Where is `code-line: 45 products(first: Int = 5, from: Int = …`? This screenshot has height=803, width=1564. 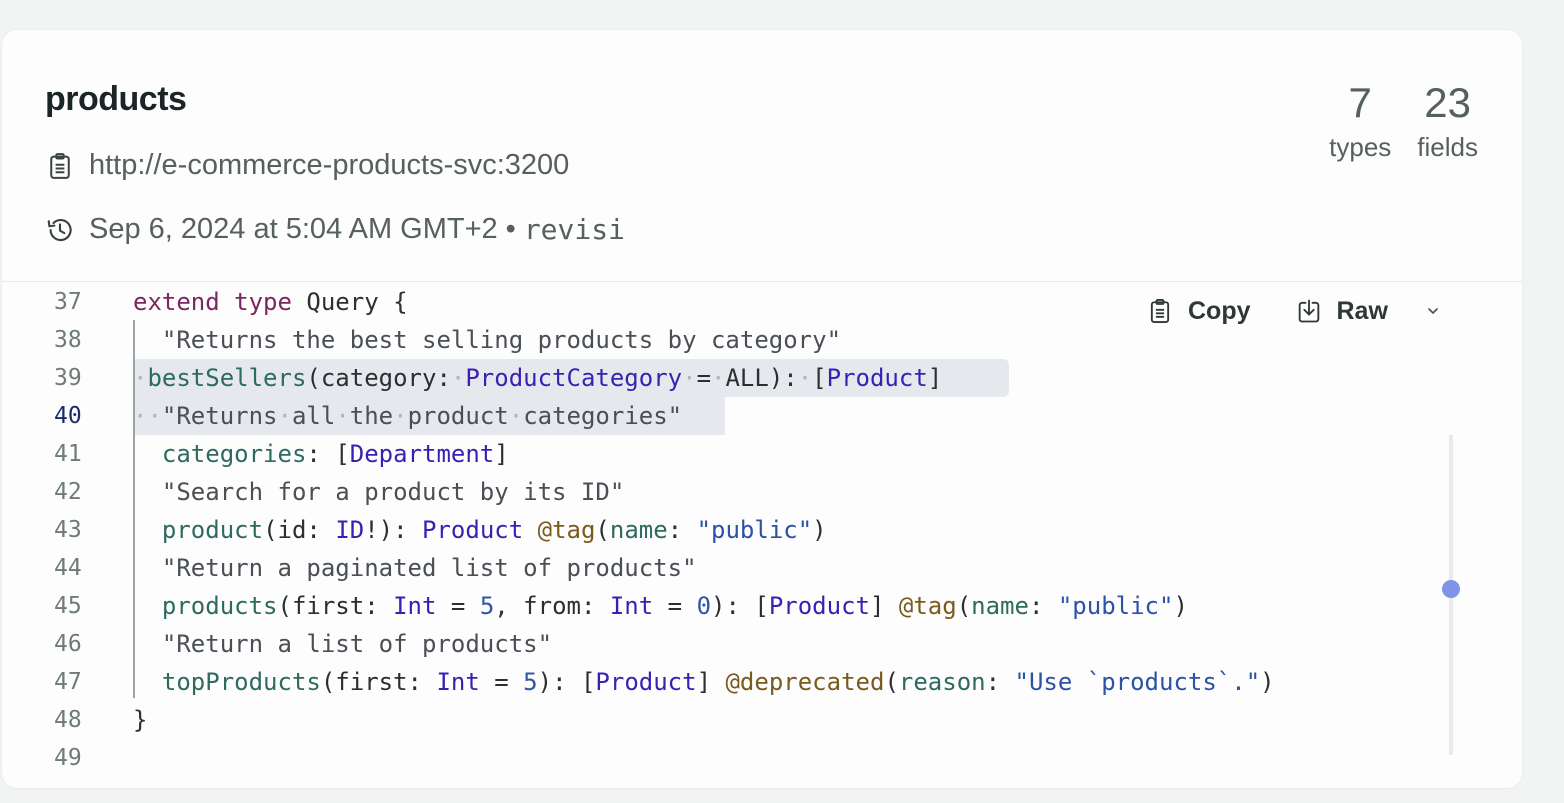
code-line: 45 products(first: Int = 5, from: Int = … is located at coordinates (762, 606).